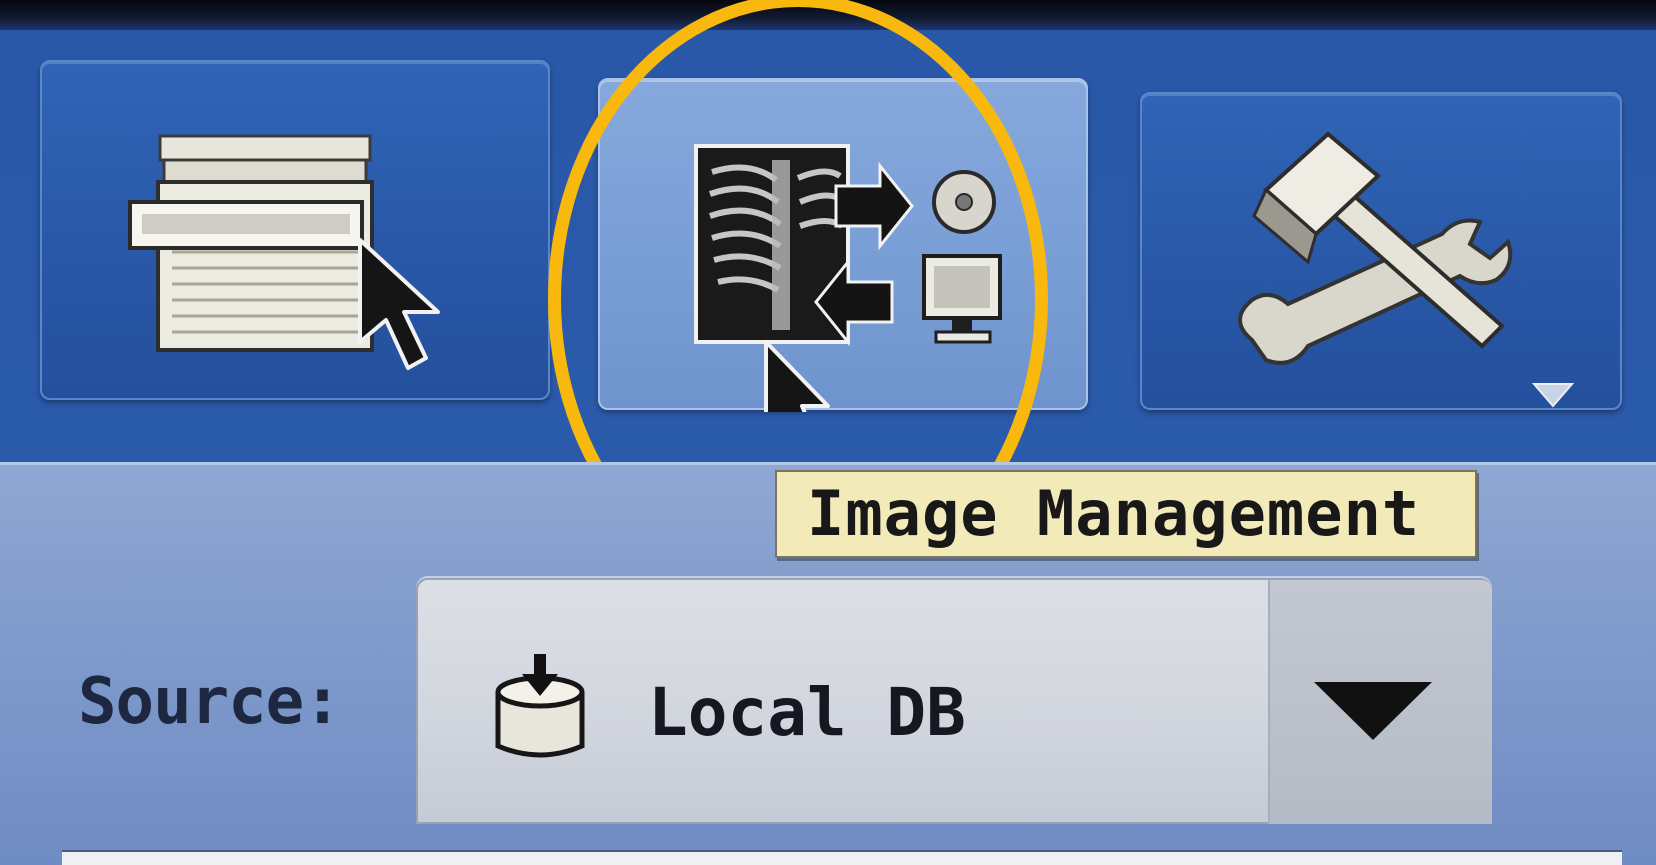 Image resolution: width=1656 pixels, height=865 pixels. Describe the element at coordinates (284, 252) in the screenshot. I see `worklist-form-icon` at that location.